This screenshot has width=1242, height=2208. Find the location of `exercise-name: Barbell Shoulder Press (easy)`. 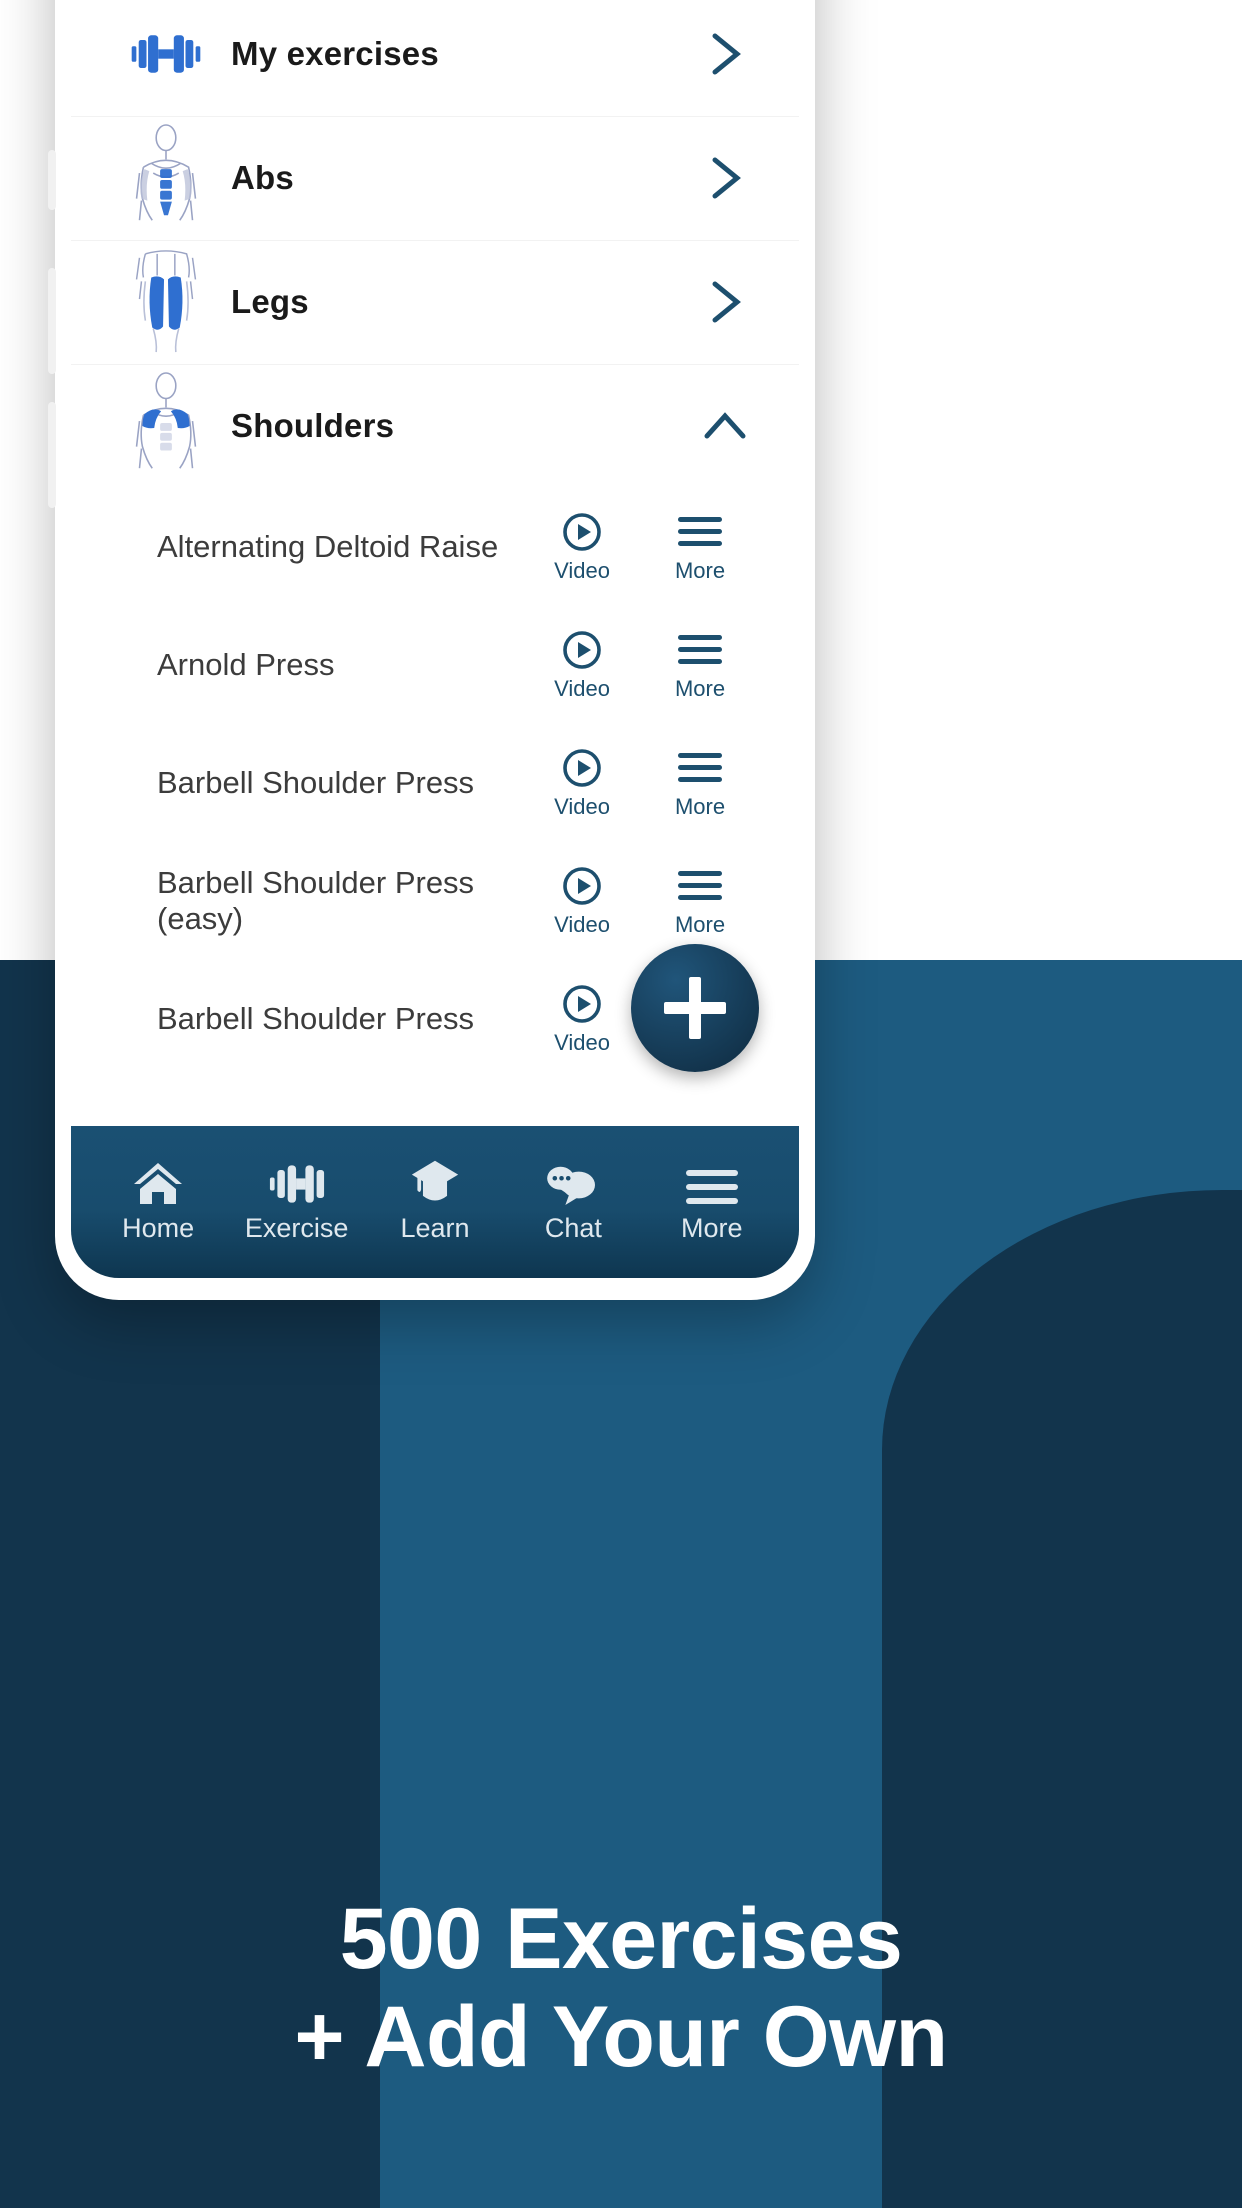

exercise-name: Barbell Shoulder Press (easy) is located at coordinates (316, 900).